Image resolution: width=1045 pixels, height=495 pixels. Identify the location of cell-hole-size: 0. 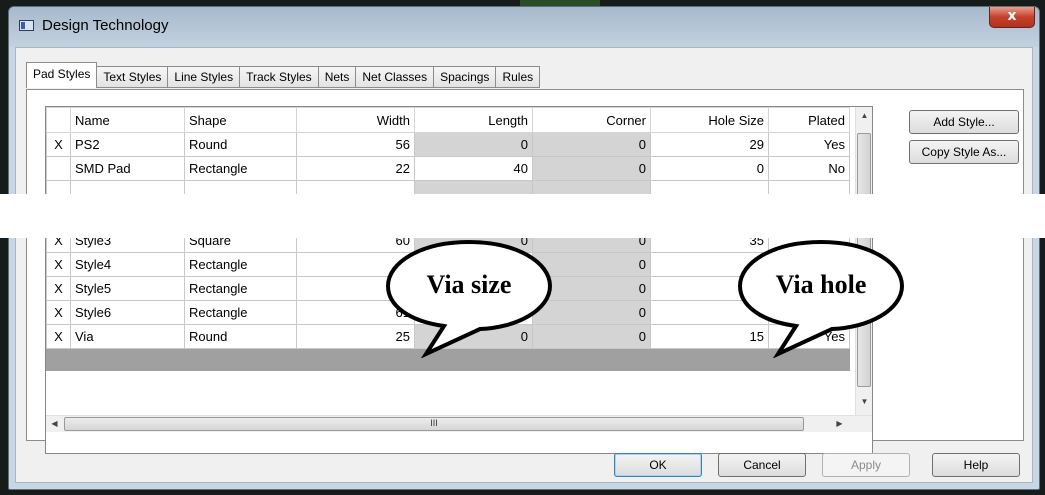
(709, 168).